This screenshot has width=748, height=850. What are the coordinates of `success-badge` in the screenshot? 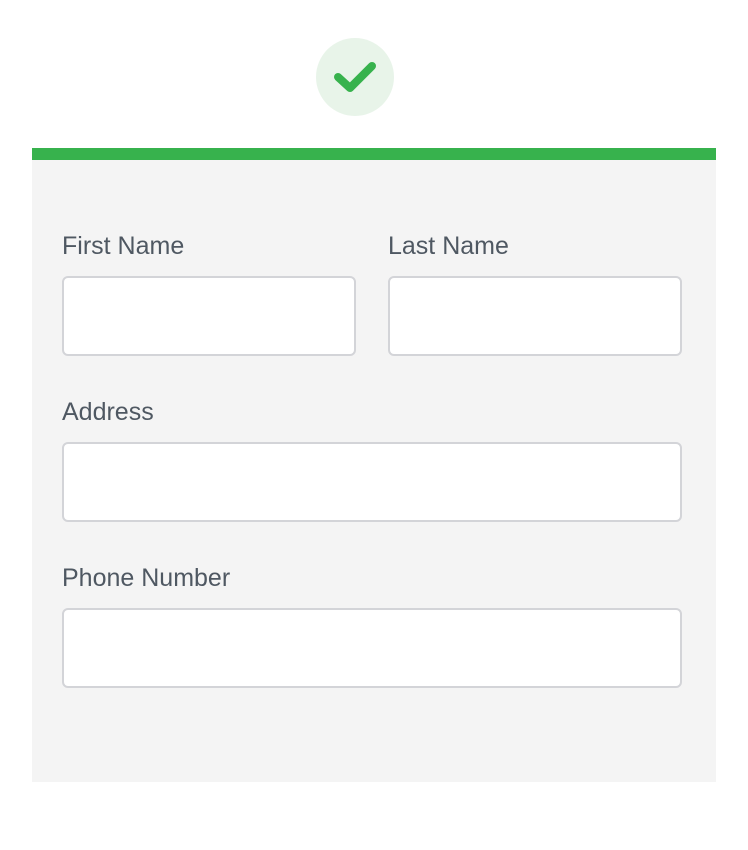 It's located at (355, 77).